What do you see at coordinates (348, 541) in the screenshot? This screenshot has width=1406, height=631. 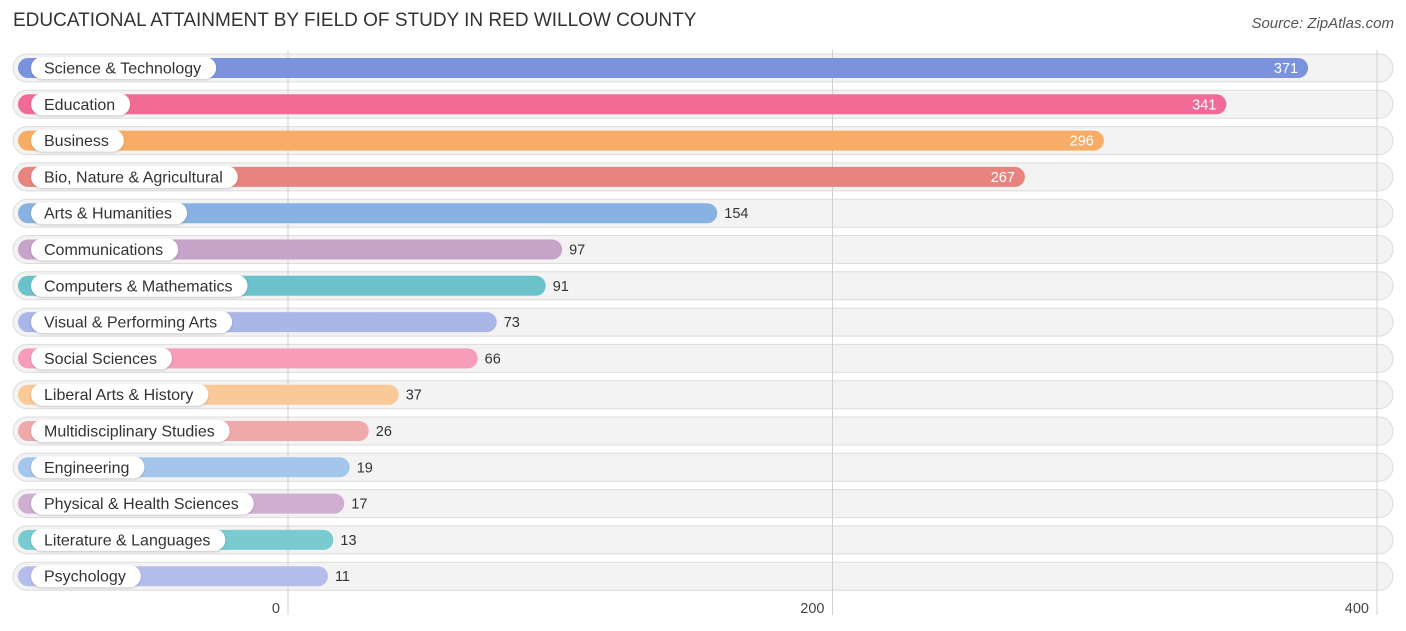 I see `value-label: 13` at bounding box center [348, 541].